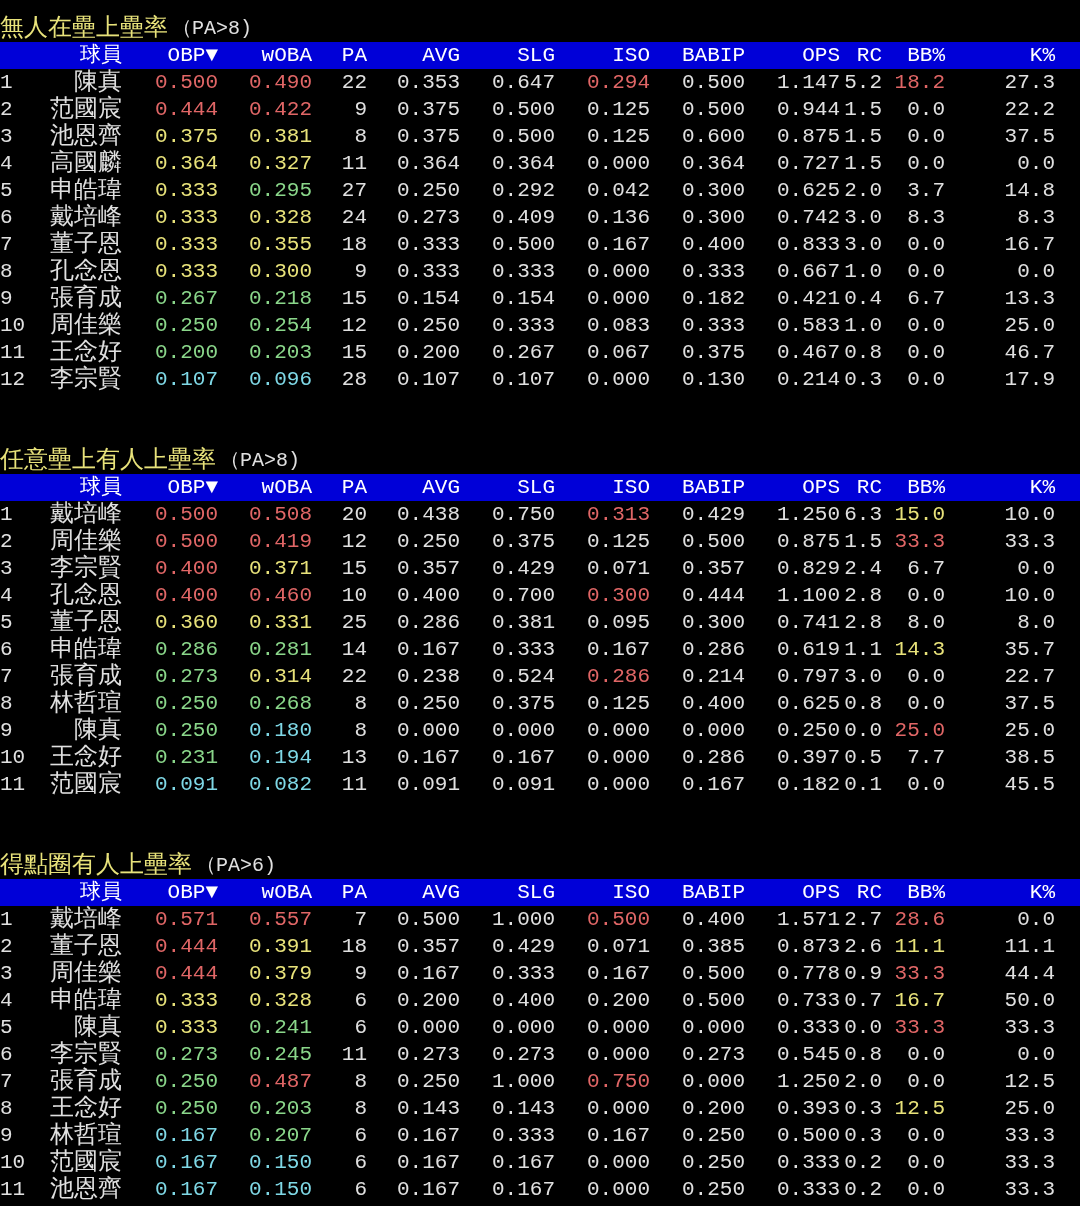 This screenshot has height=1206, width=1080. I want to click on table-cell-text: 14.3, so click(919, 650).